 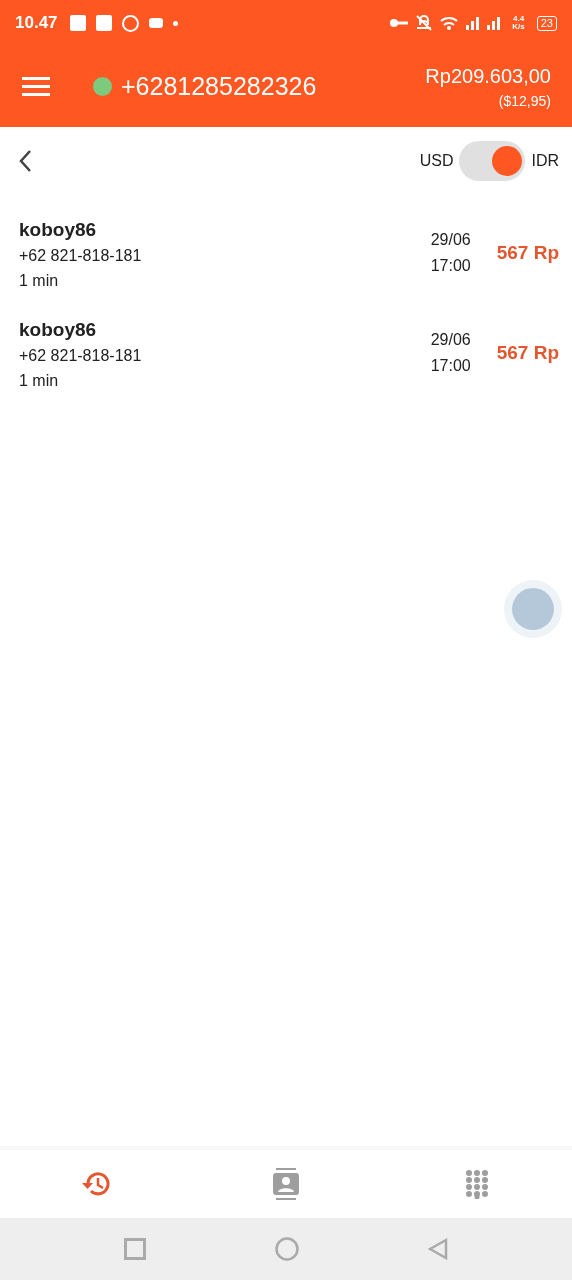 What do you see at coordinates (175, 23) in the screenshot?
I see `dot-icon` at bounding box center [175, 23].